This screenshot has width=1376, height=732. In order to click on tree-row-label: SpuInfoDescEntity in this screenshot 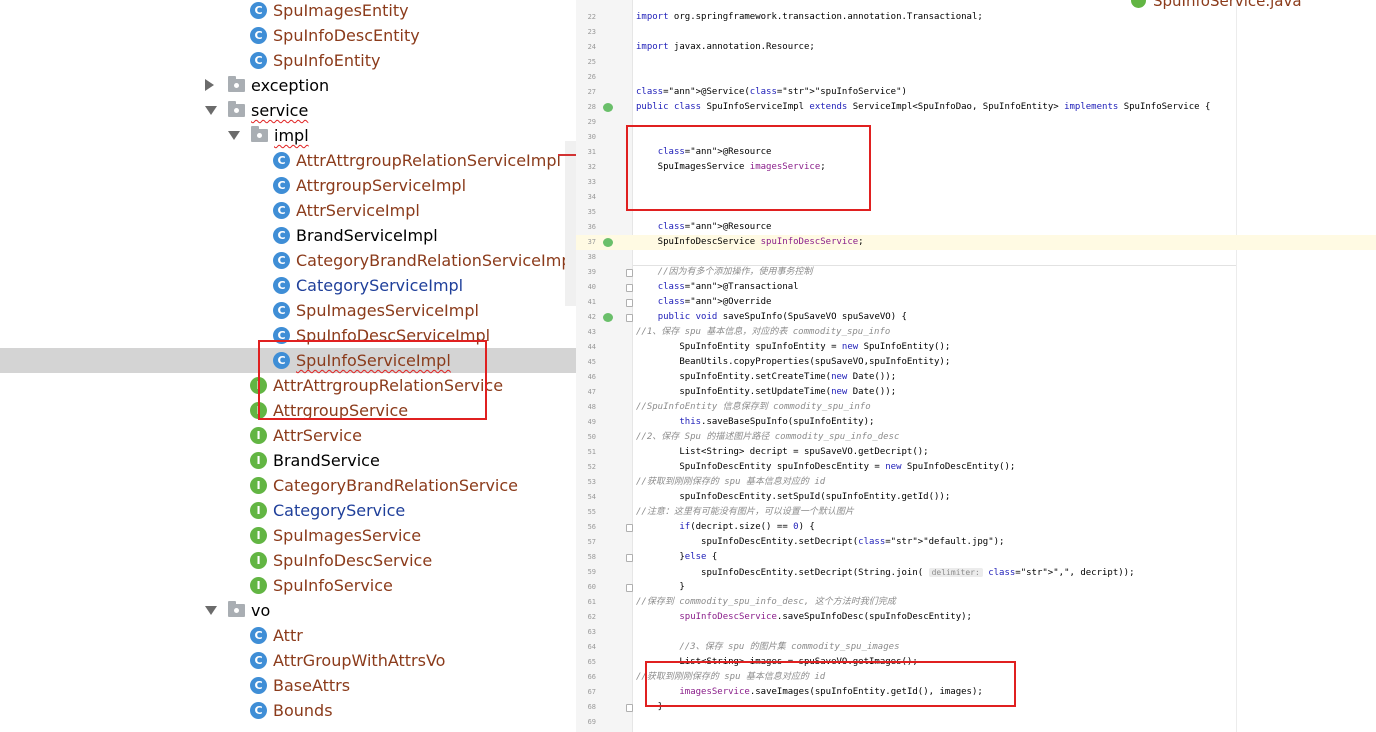, I will do `click(346, 35)`.